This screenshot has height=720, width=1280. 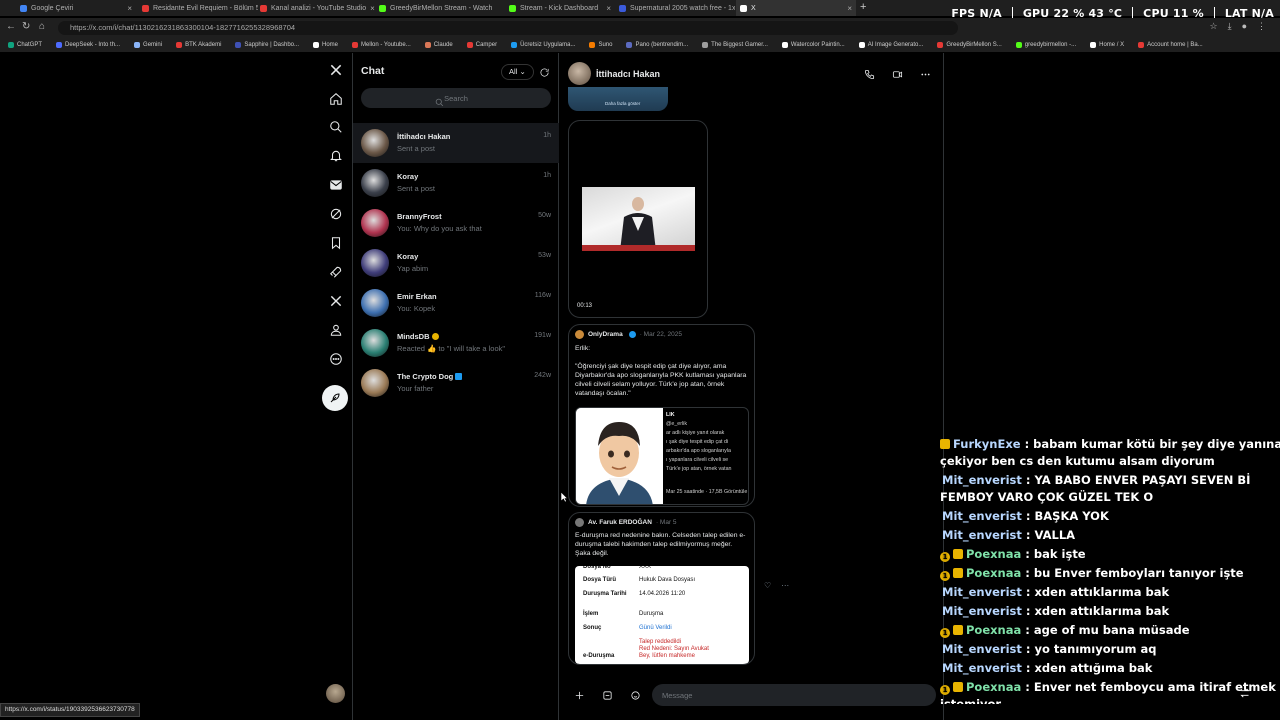 I want to click on chat-filter-dropdown: All ⌄, so click(x=517, y=72).